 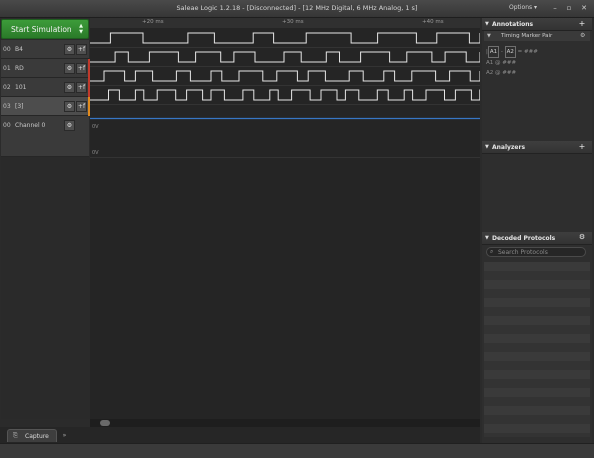 What do you see at coordinates (584, 8) in the screenshot?
I see `close-button: ✕` at bounding box center [584, 8].